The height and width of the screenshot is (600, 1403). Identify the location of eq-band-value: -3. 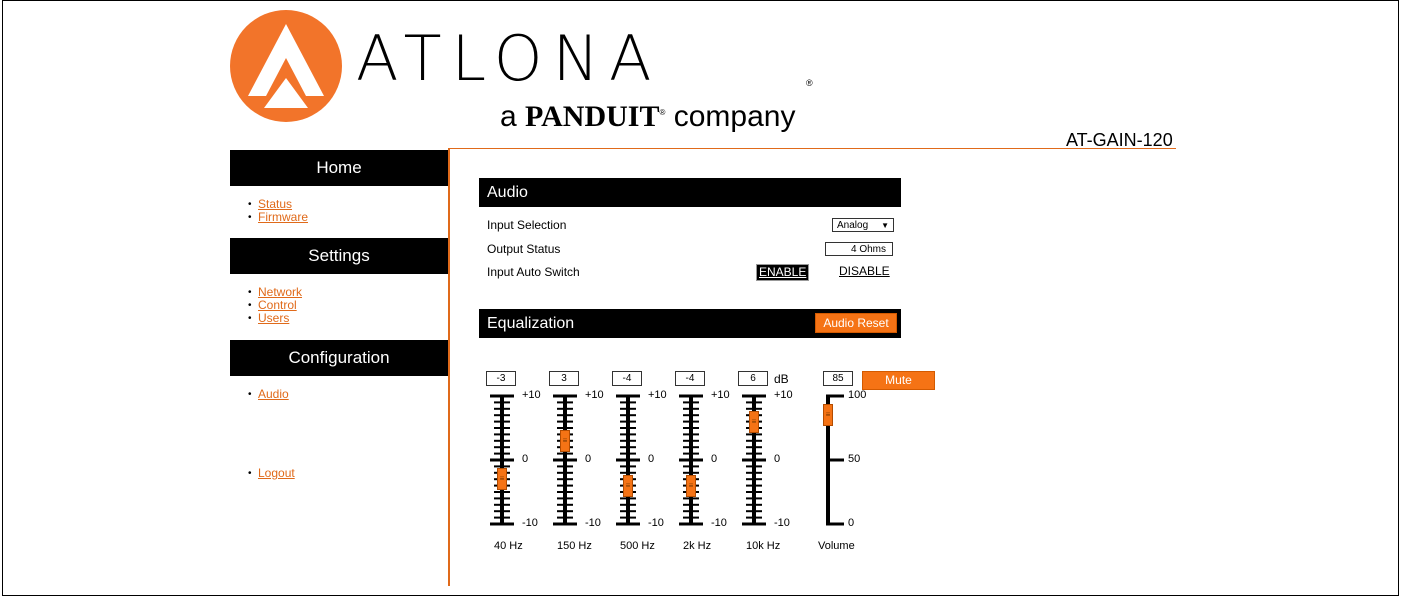
(501, 378).